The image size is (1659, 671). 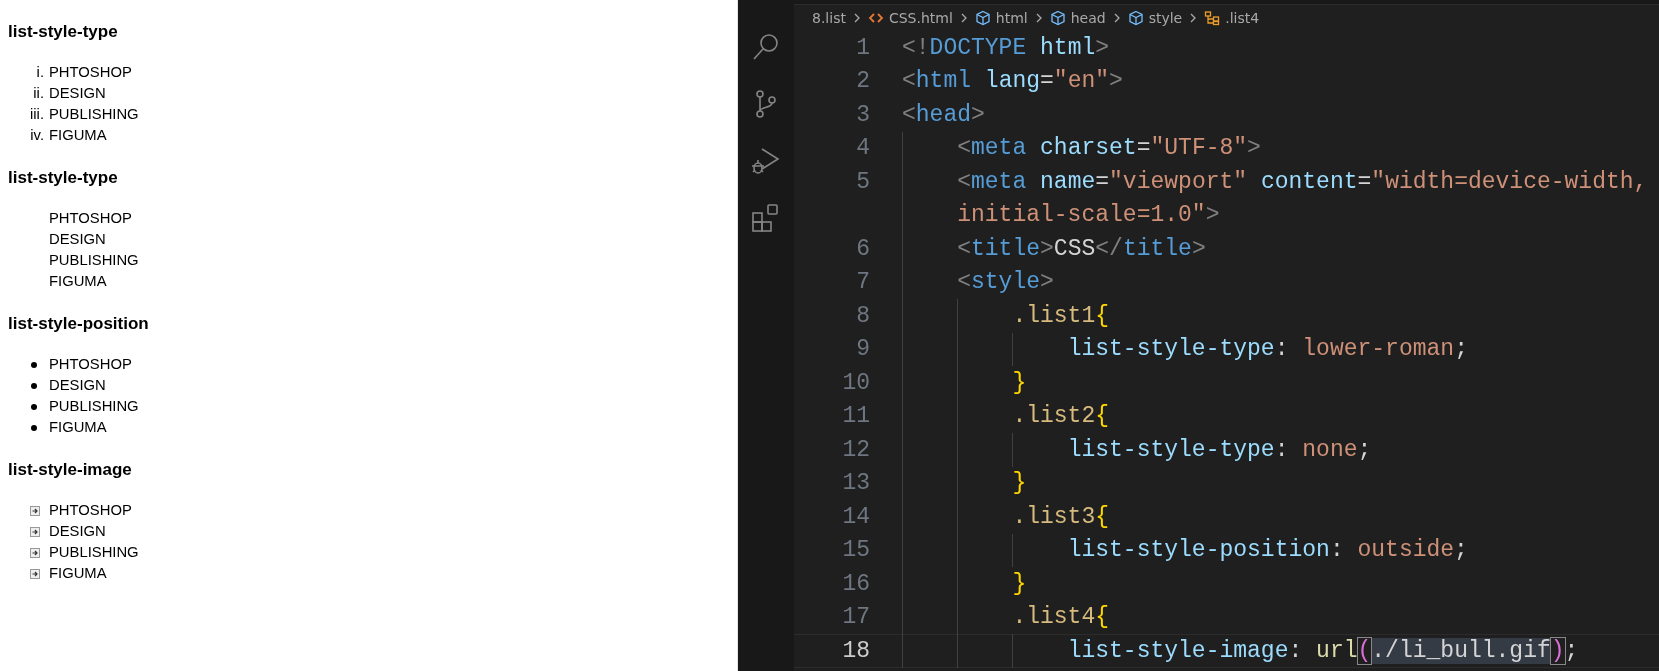 What do you see at coordinates (78, 324) in the screenshot?
I see `section-heading: list-style-position` at bounding box center [78, 324].